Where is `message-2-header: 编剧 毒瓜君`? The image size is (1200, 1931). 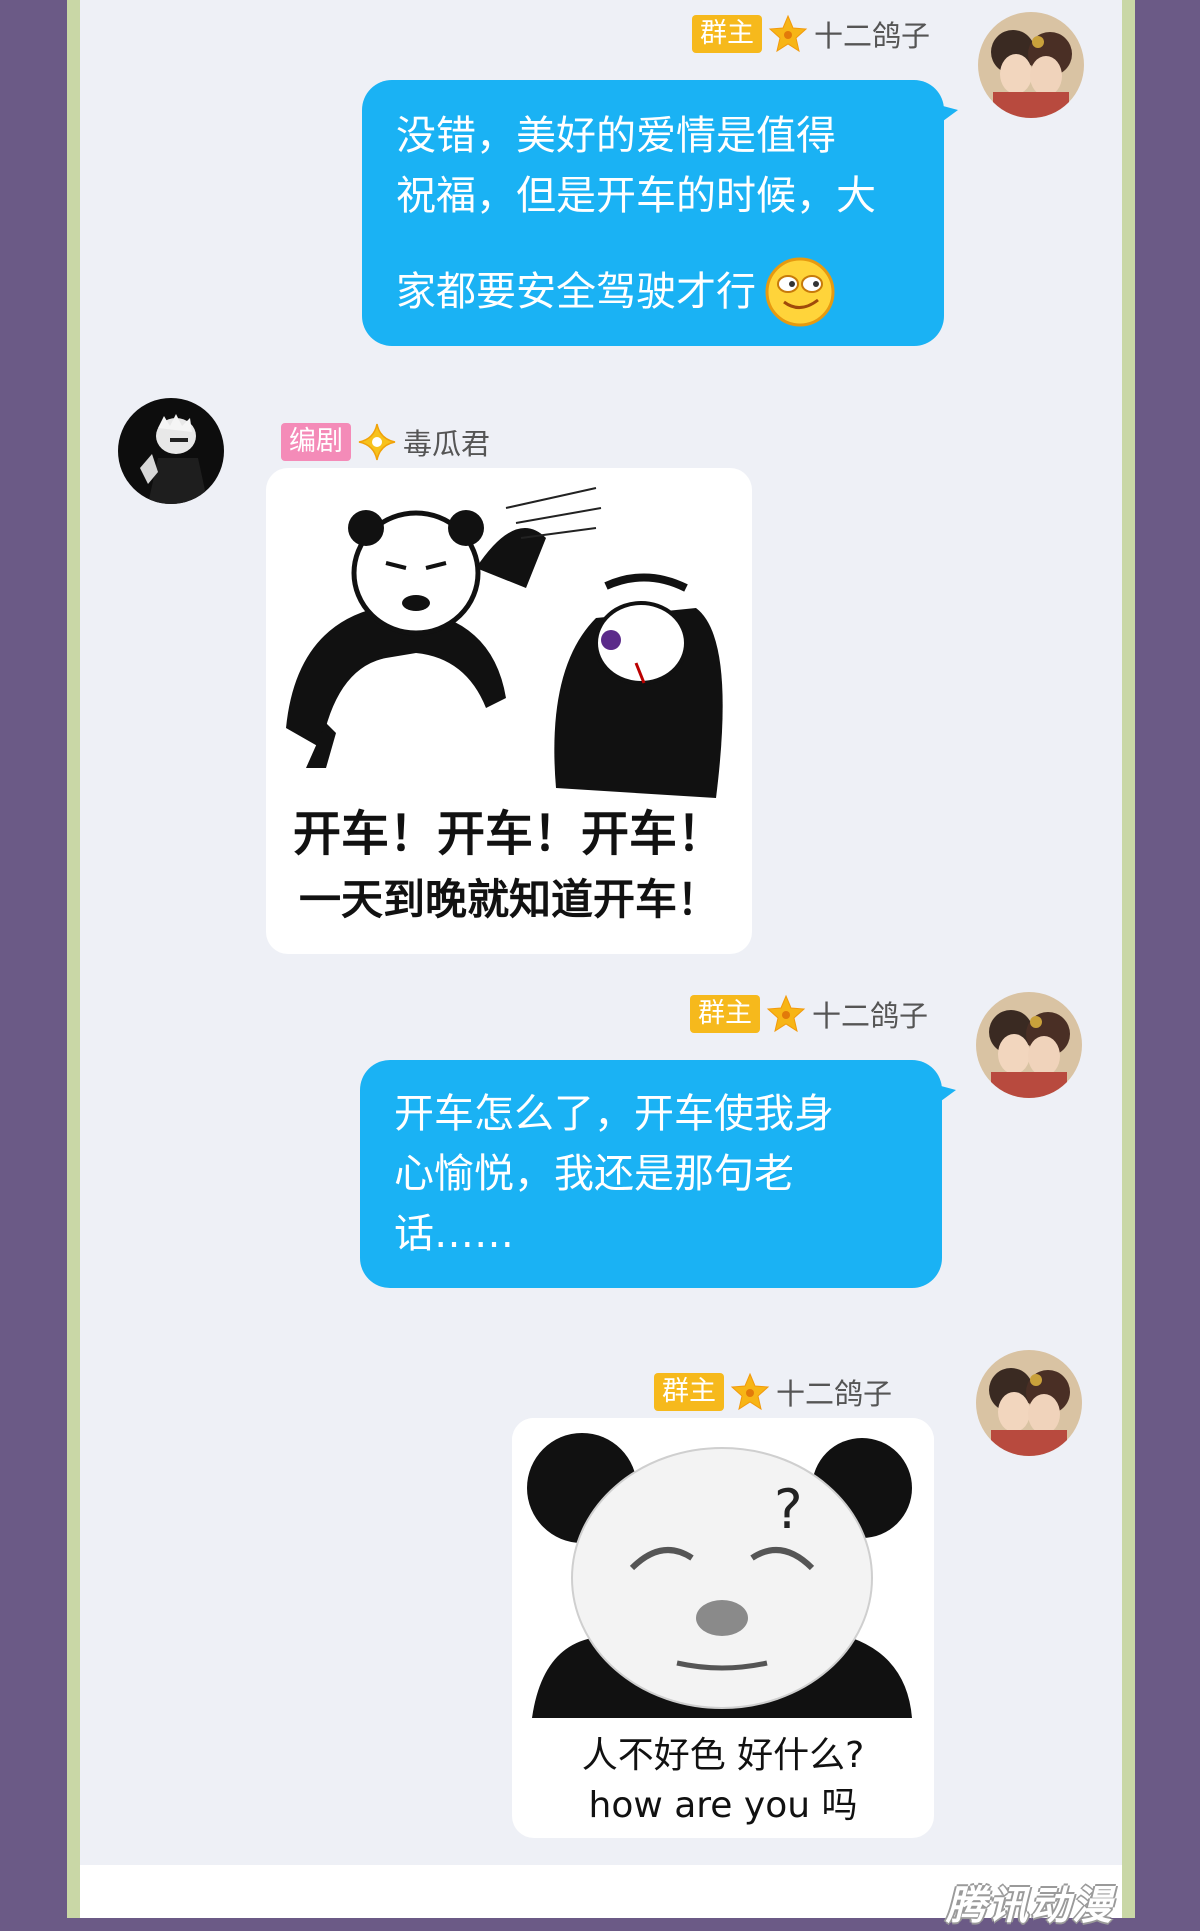
message-2-header: 编剧 毒瓜君 is located at coordinates (385, 442).